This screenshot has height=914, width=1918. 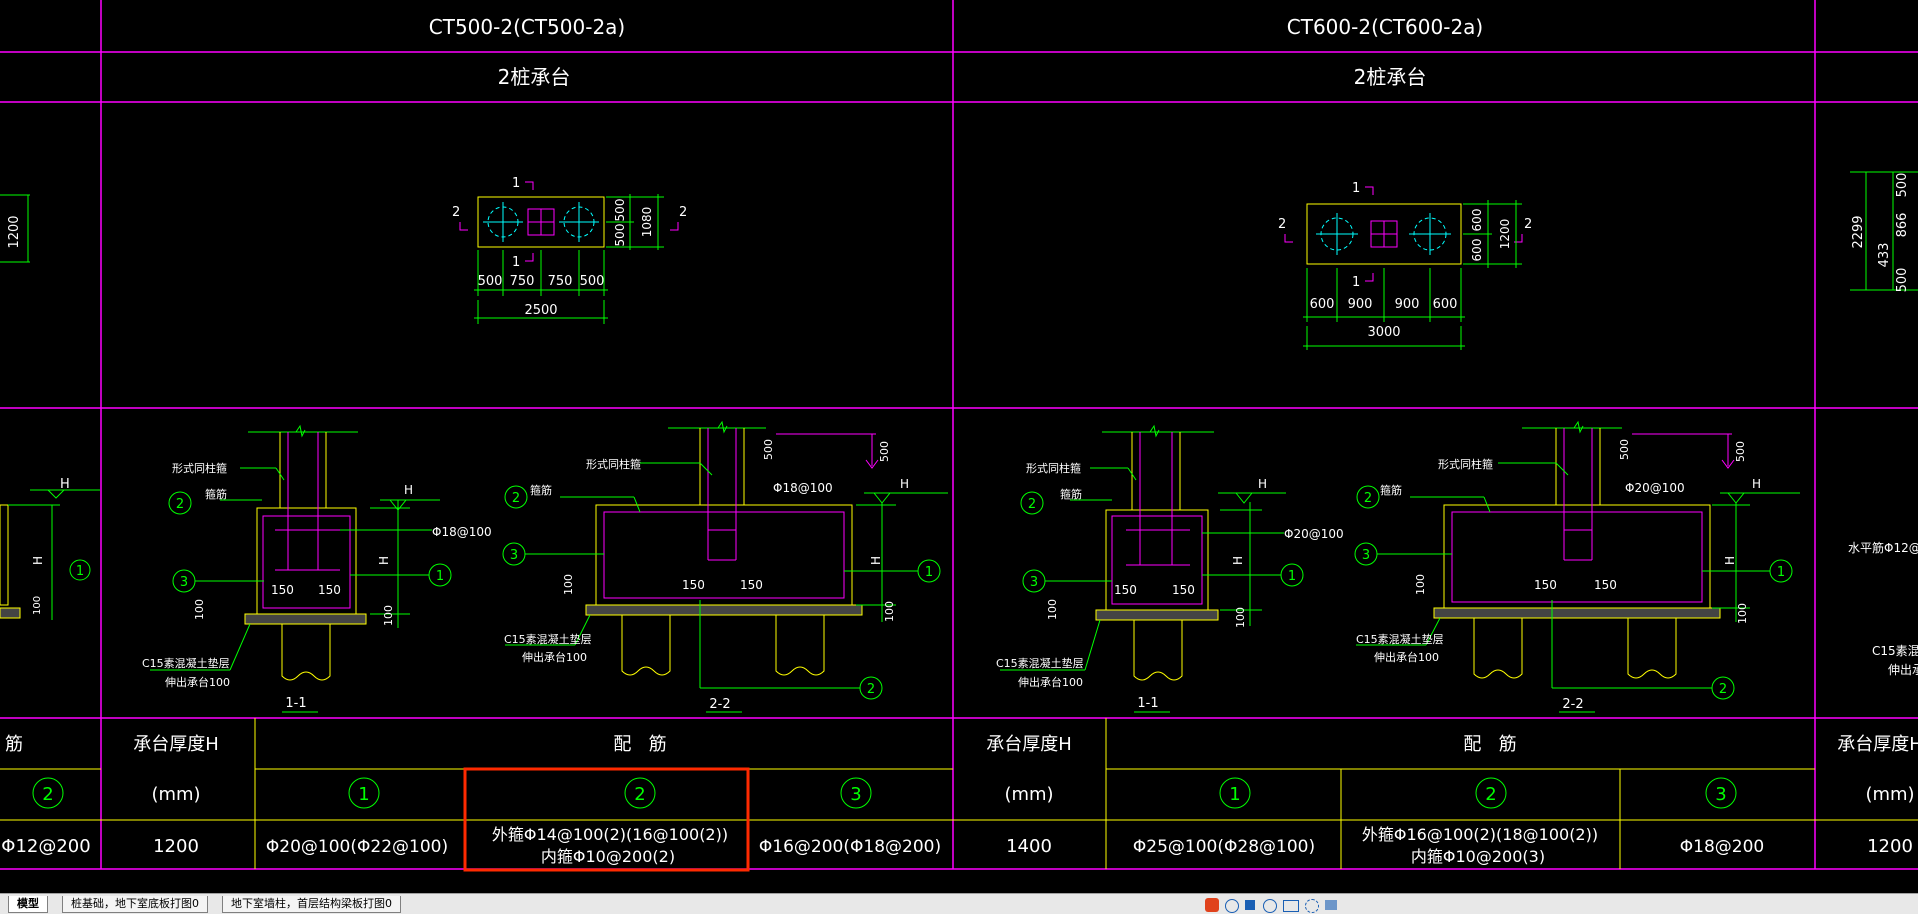 I want to click on plan-right-sec2-right: 2, so click(x=1528, y=224).